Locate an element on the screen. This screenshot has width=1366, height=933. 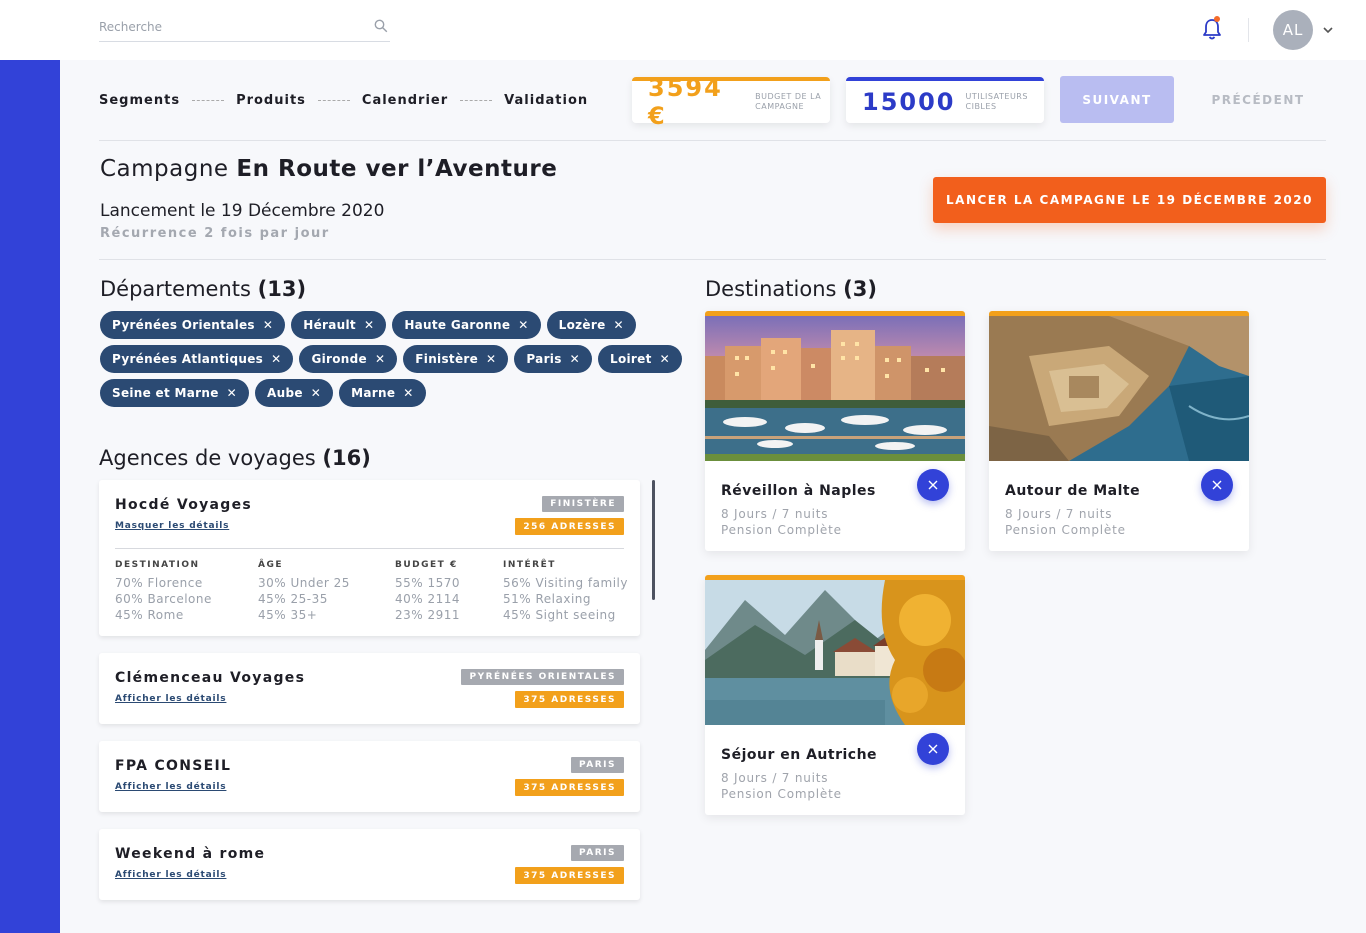
users-value: 15000 is located at coordinates (909, 102).